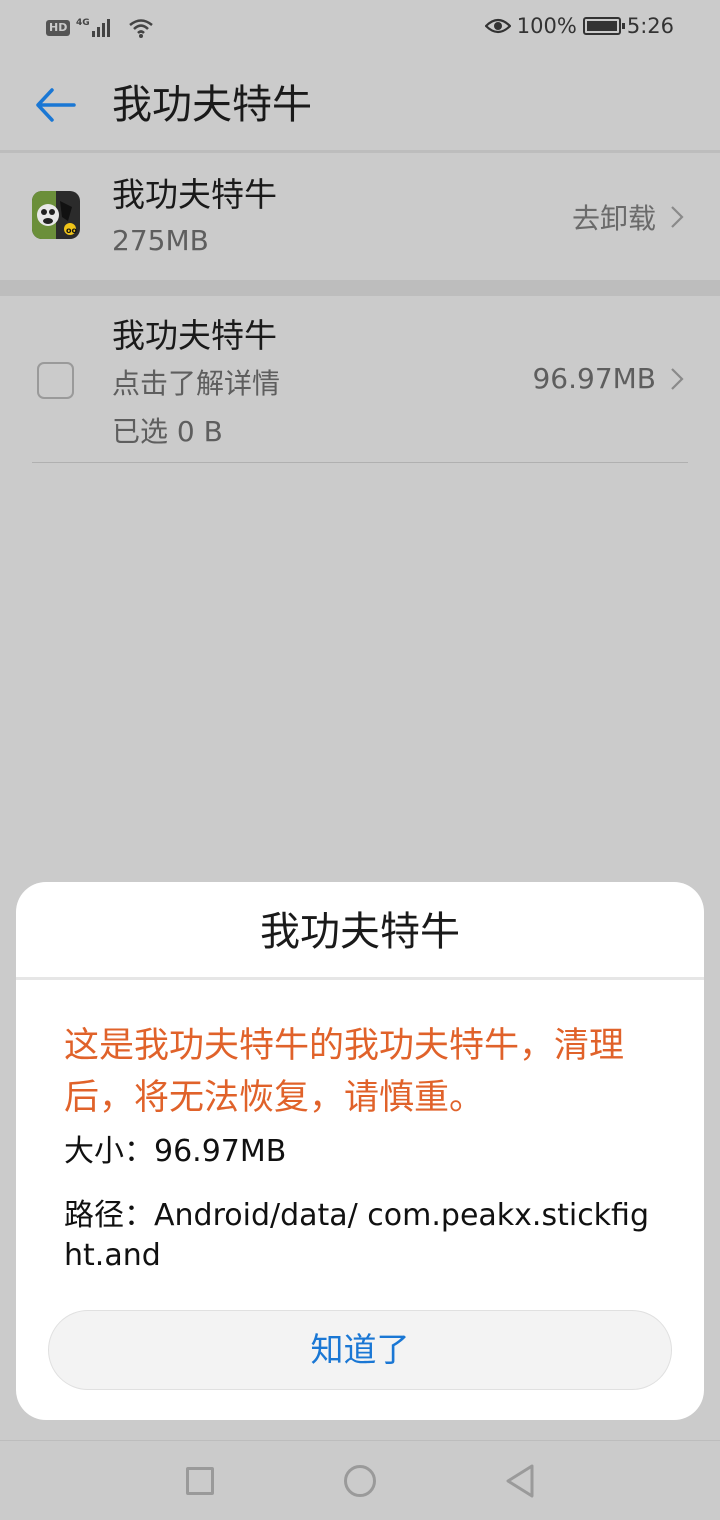 Image resolution: width=720 pixels, height=1520 pixels. I want to click on app-row: oo 我功夫特牛 275MB 去卸载, so click(360, 216).